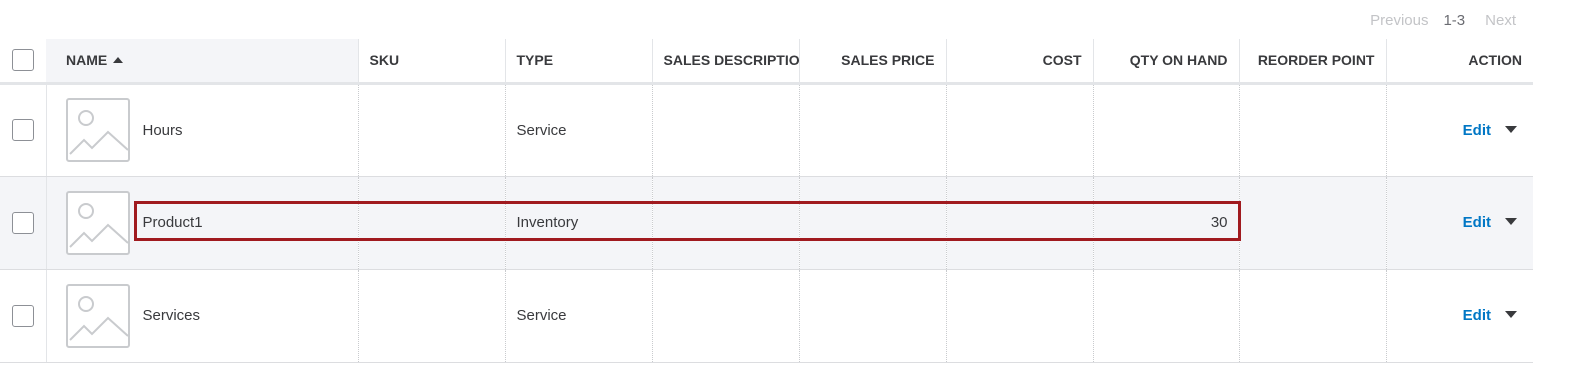 The image size is (1569, 366). What do you see at coordinates (1166, 223) in the screenshot?
I see `qty-on-hand-cell: 30` at bounding box center [1166, 223].